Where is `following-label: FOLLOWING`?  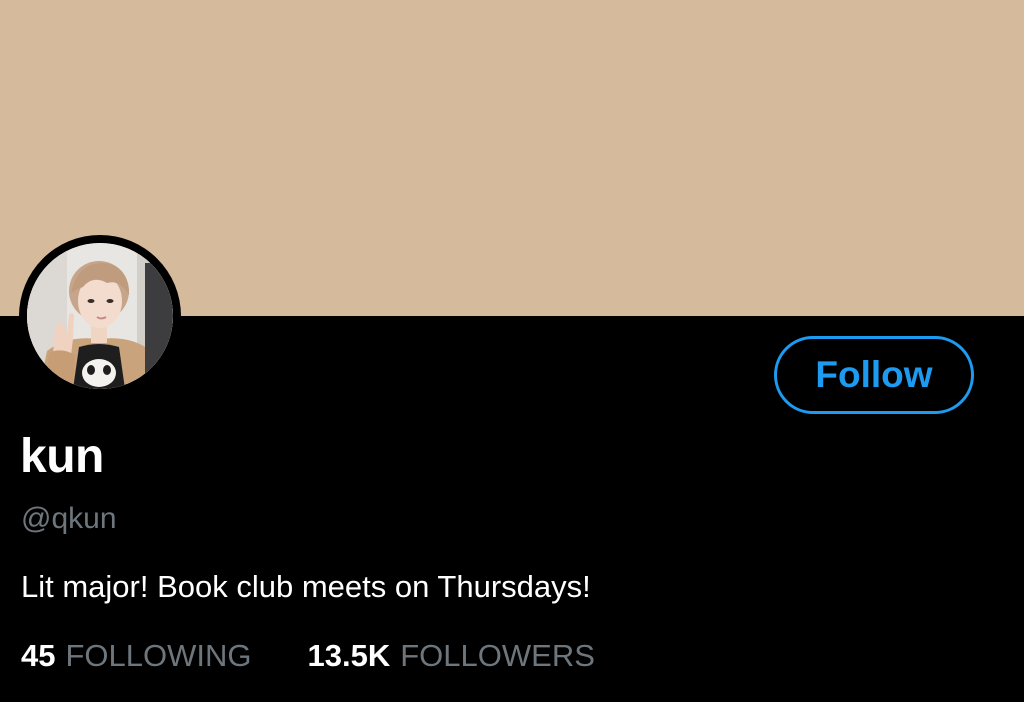 following-label: FOLLOWING is located at coordinates (158, 655).